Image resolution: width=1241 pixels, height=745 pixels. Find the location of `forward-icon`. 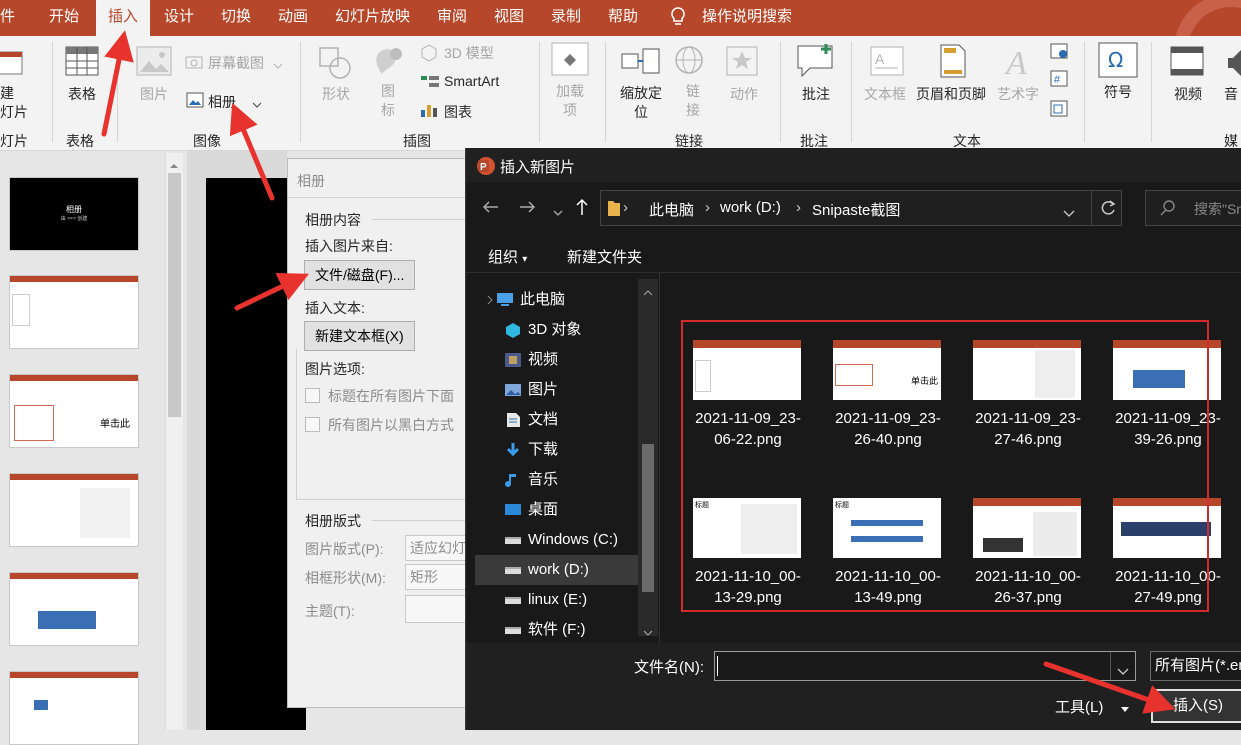

forward-icon is located at coordinates (528, 208).